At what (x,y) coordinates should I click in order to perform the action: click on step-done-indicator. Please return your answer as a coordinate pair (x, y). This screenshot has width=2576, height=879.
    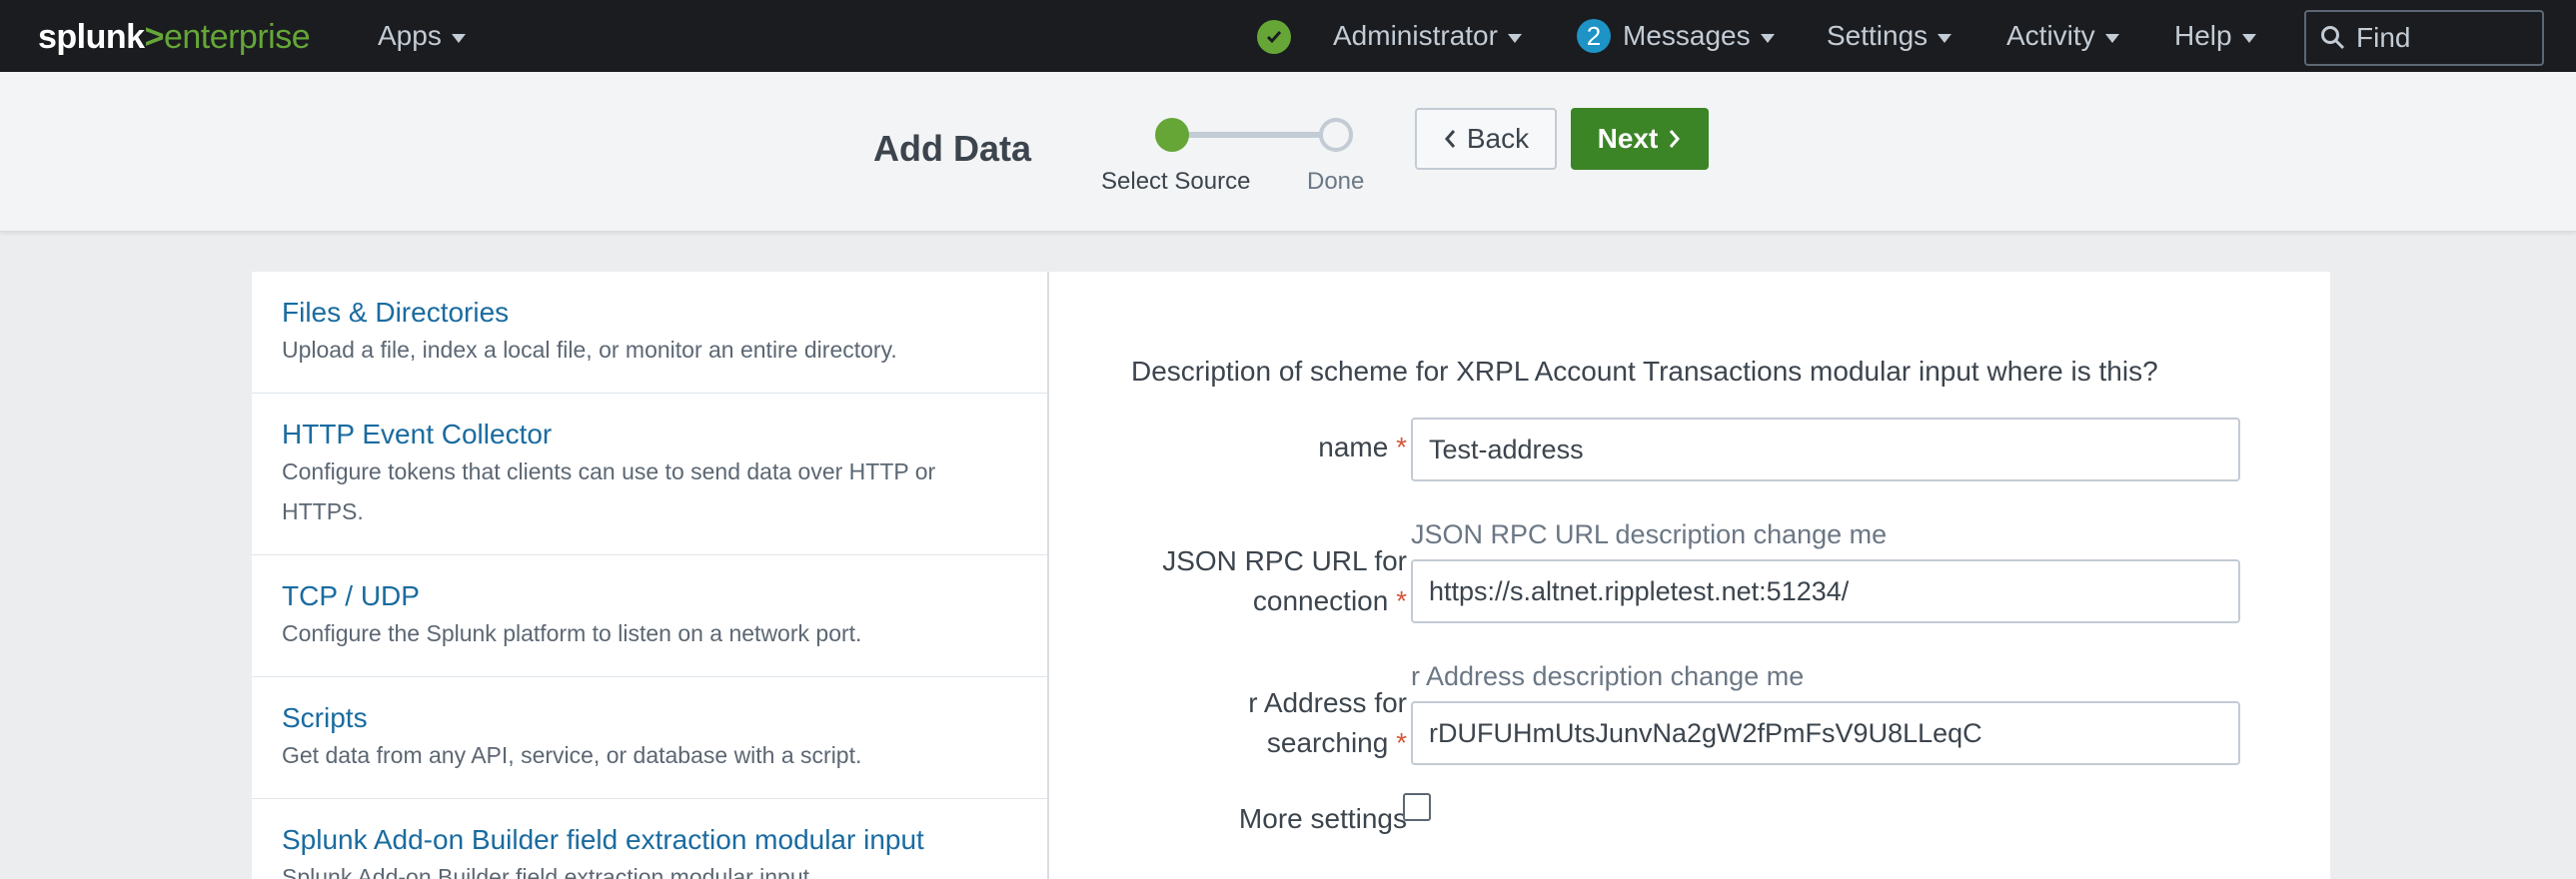
    Looking at the image, I should click on (1336, 135).